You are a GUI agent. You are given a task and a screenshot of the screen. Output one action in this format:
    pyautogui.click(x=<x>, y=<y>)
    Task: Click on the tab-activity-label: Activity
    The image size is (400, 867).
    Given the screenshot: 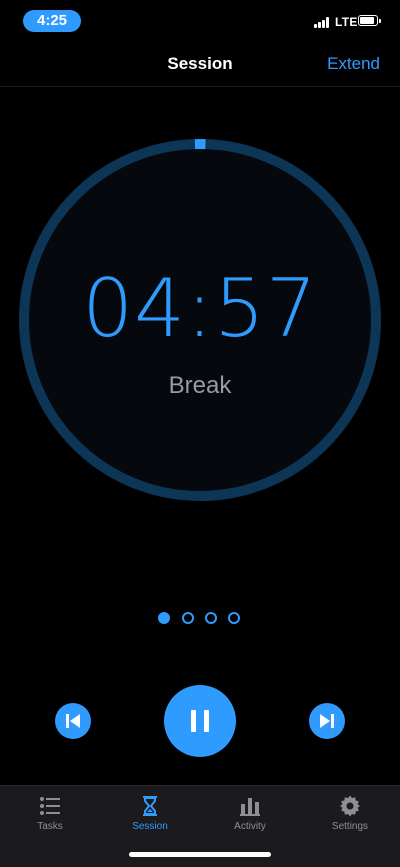 What is the action you would take?
    pyautogui.click(x=250, y=826)
    